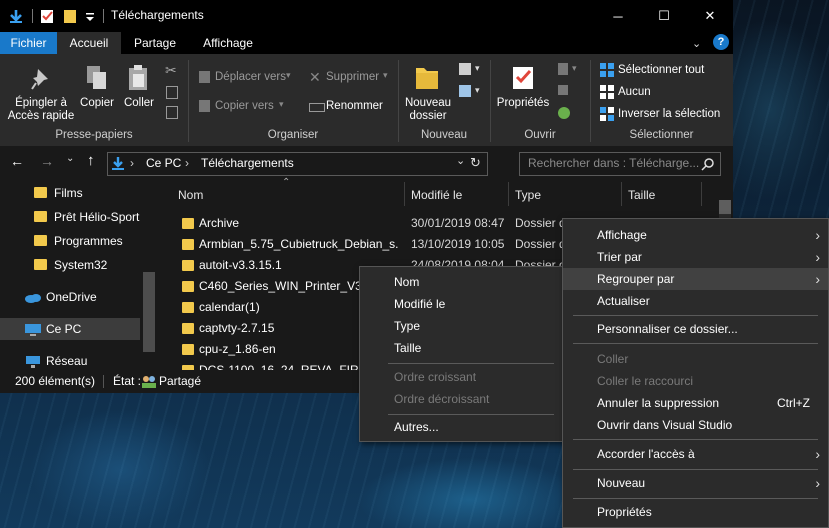 The width and height of the screenshot is (829, 528). What do you see at coordinates (462, 282) in the screenshot?
I see `sort-by-name: Nom` at bounding box center [462, 282].